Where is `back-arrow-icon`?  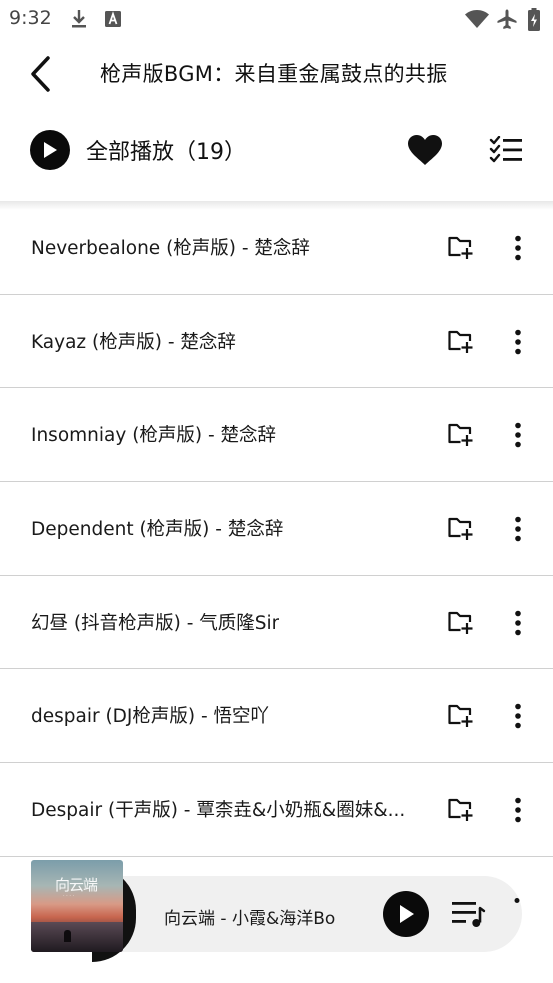
back-arrow-icon is located at coordinates (40, 74).